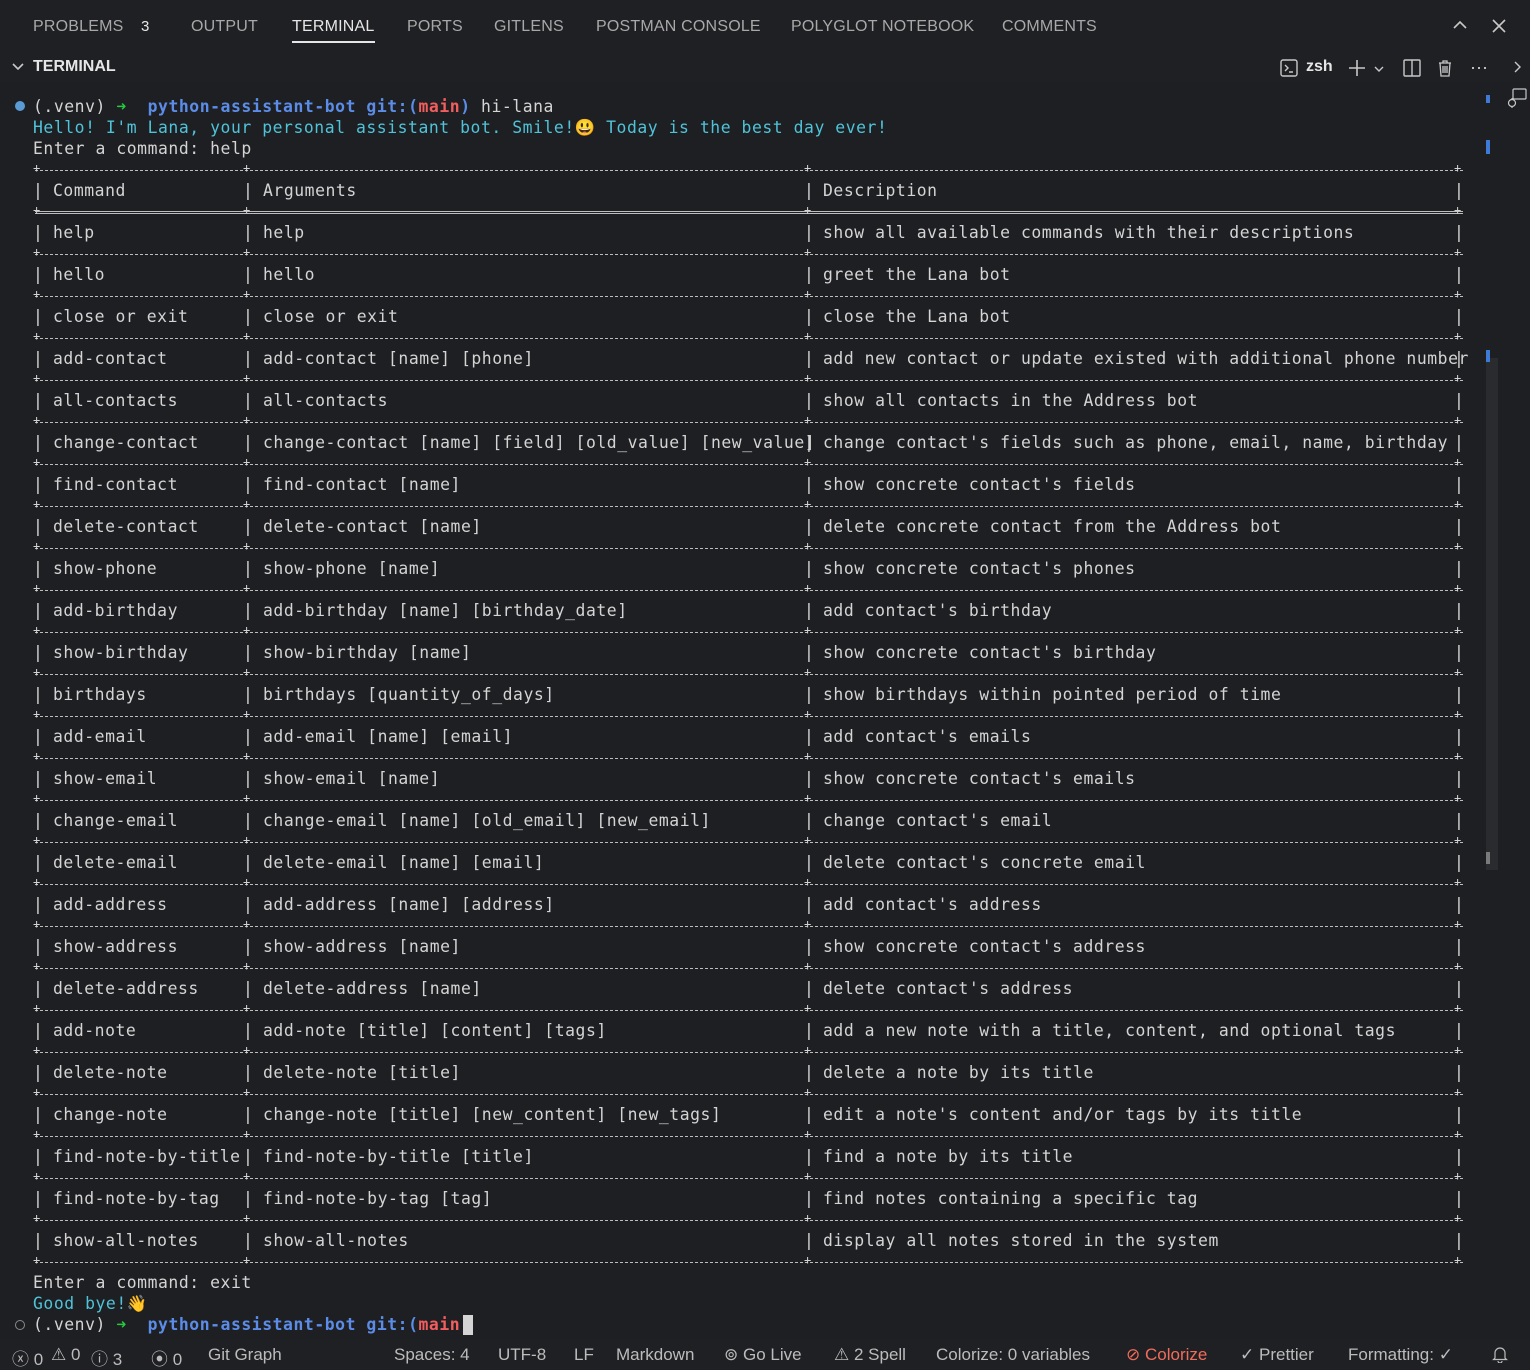 The height and width of the screenshot is (1370, 1530). Describe the element at coordinates (166, 1357) in the screenshot. I see `ports-status: ⦿ 0` at that location.